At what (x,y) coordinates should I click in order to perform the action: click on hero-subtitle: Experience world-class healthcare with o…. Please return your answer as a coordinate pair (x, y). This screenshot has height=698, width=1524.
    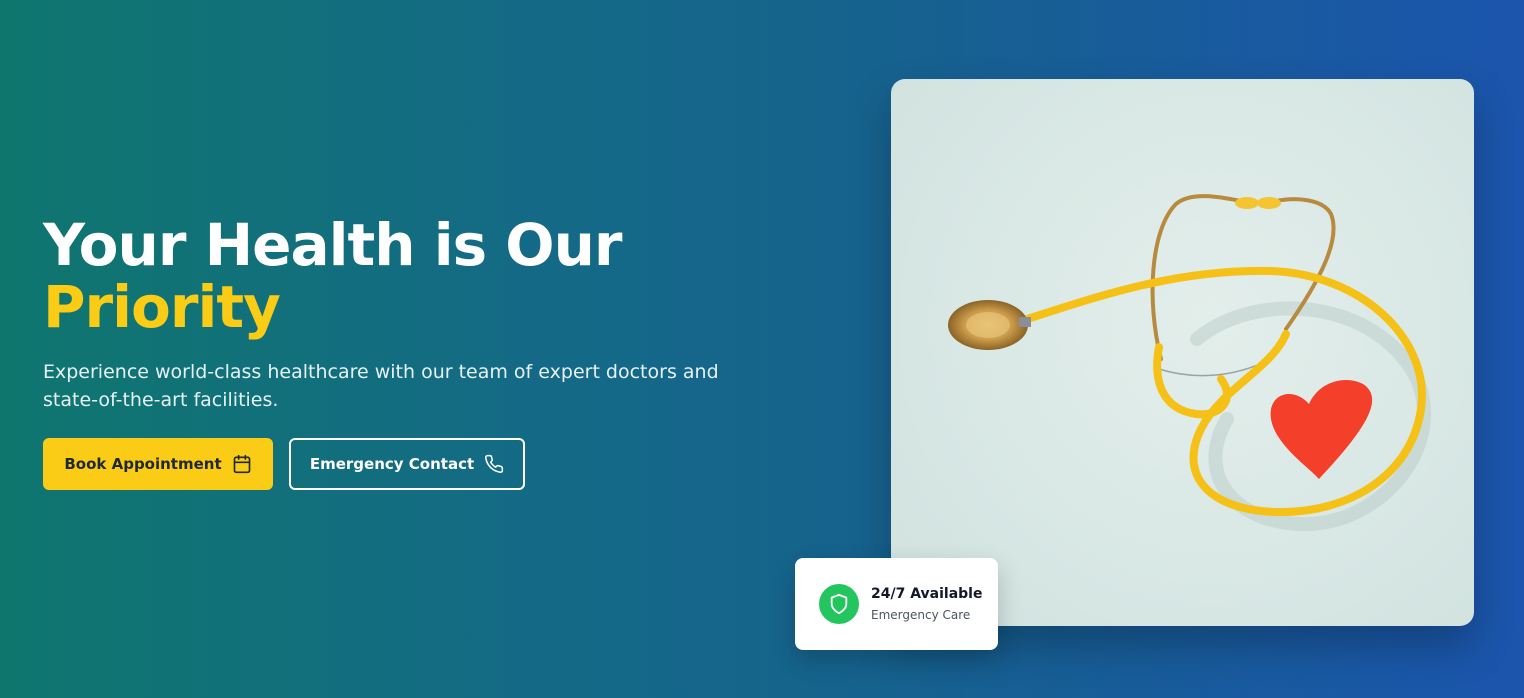
    Looking at the image, I should click on (381, 386).